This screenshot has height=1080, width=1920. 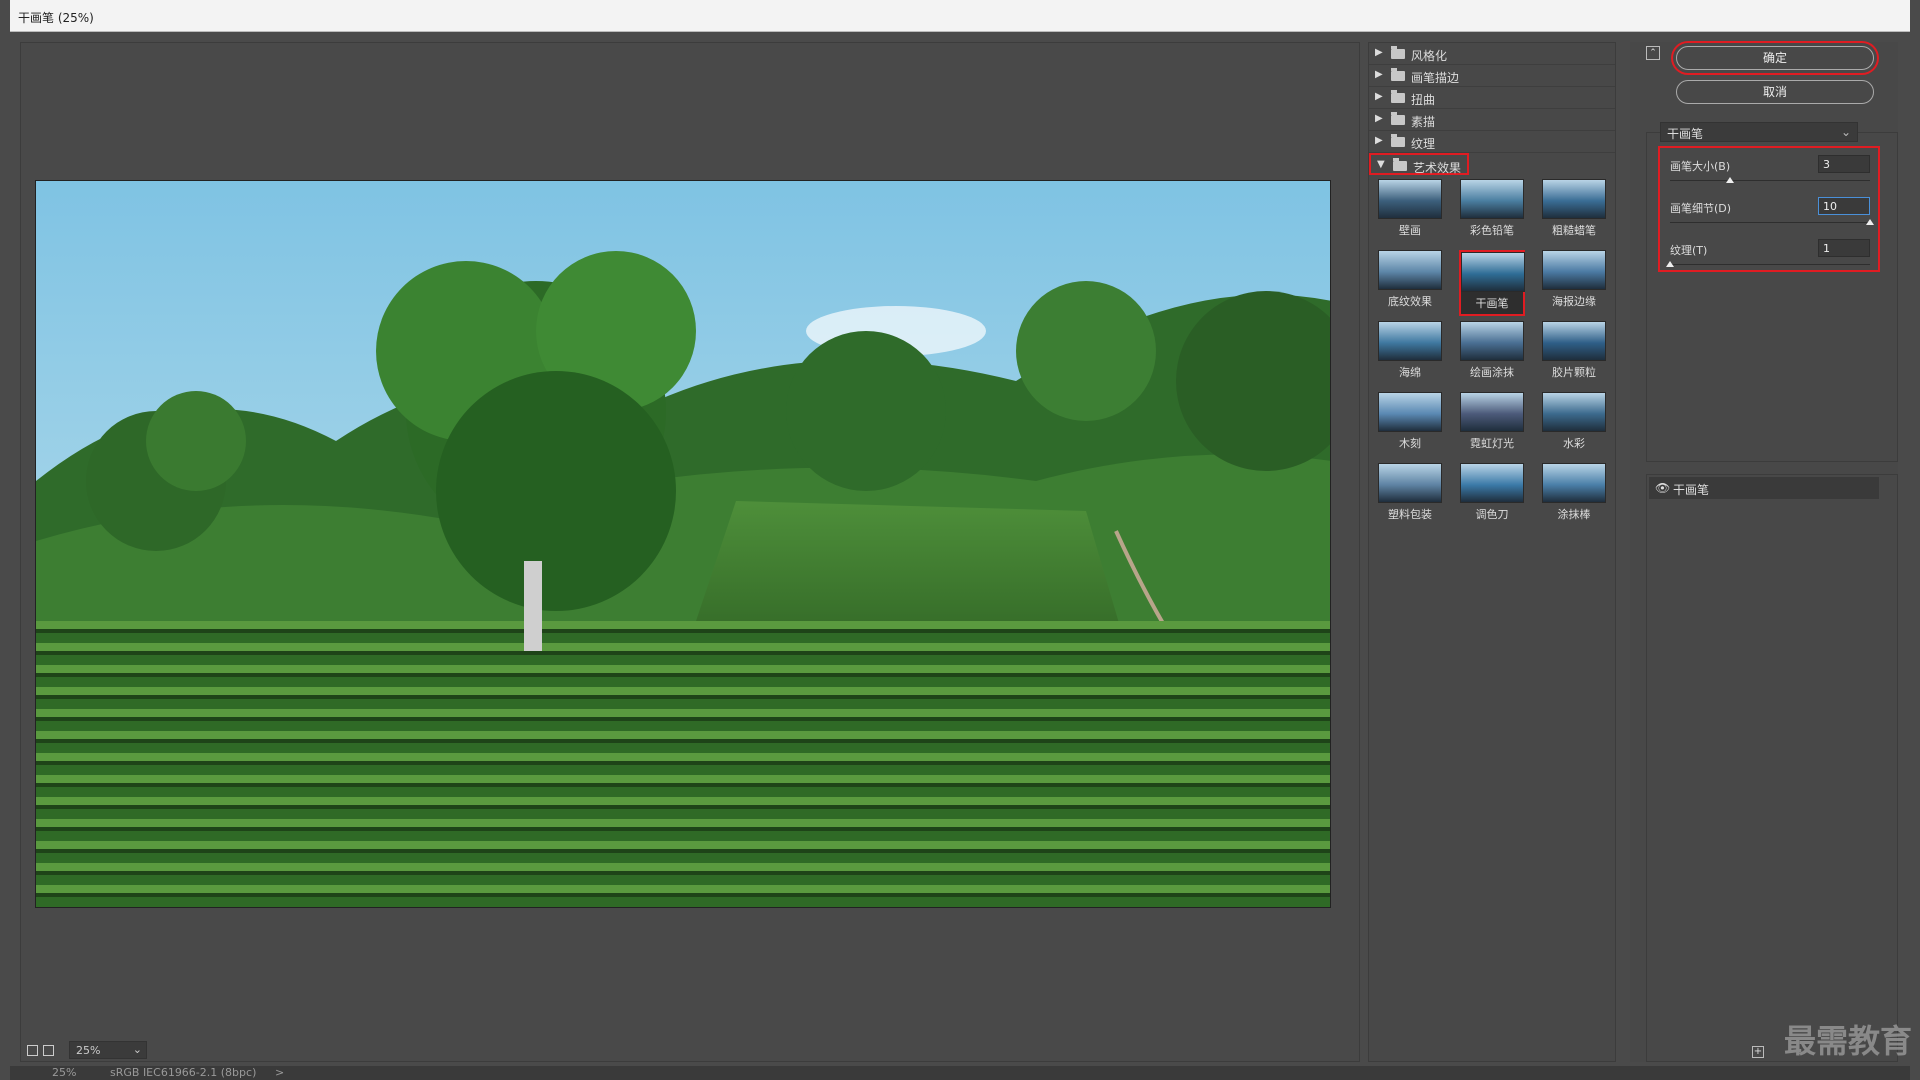 I want to click on filter-thumbnail-label: 塑料包装, so click(x=1410, y=514).